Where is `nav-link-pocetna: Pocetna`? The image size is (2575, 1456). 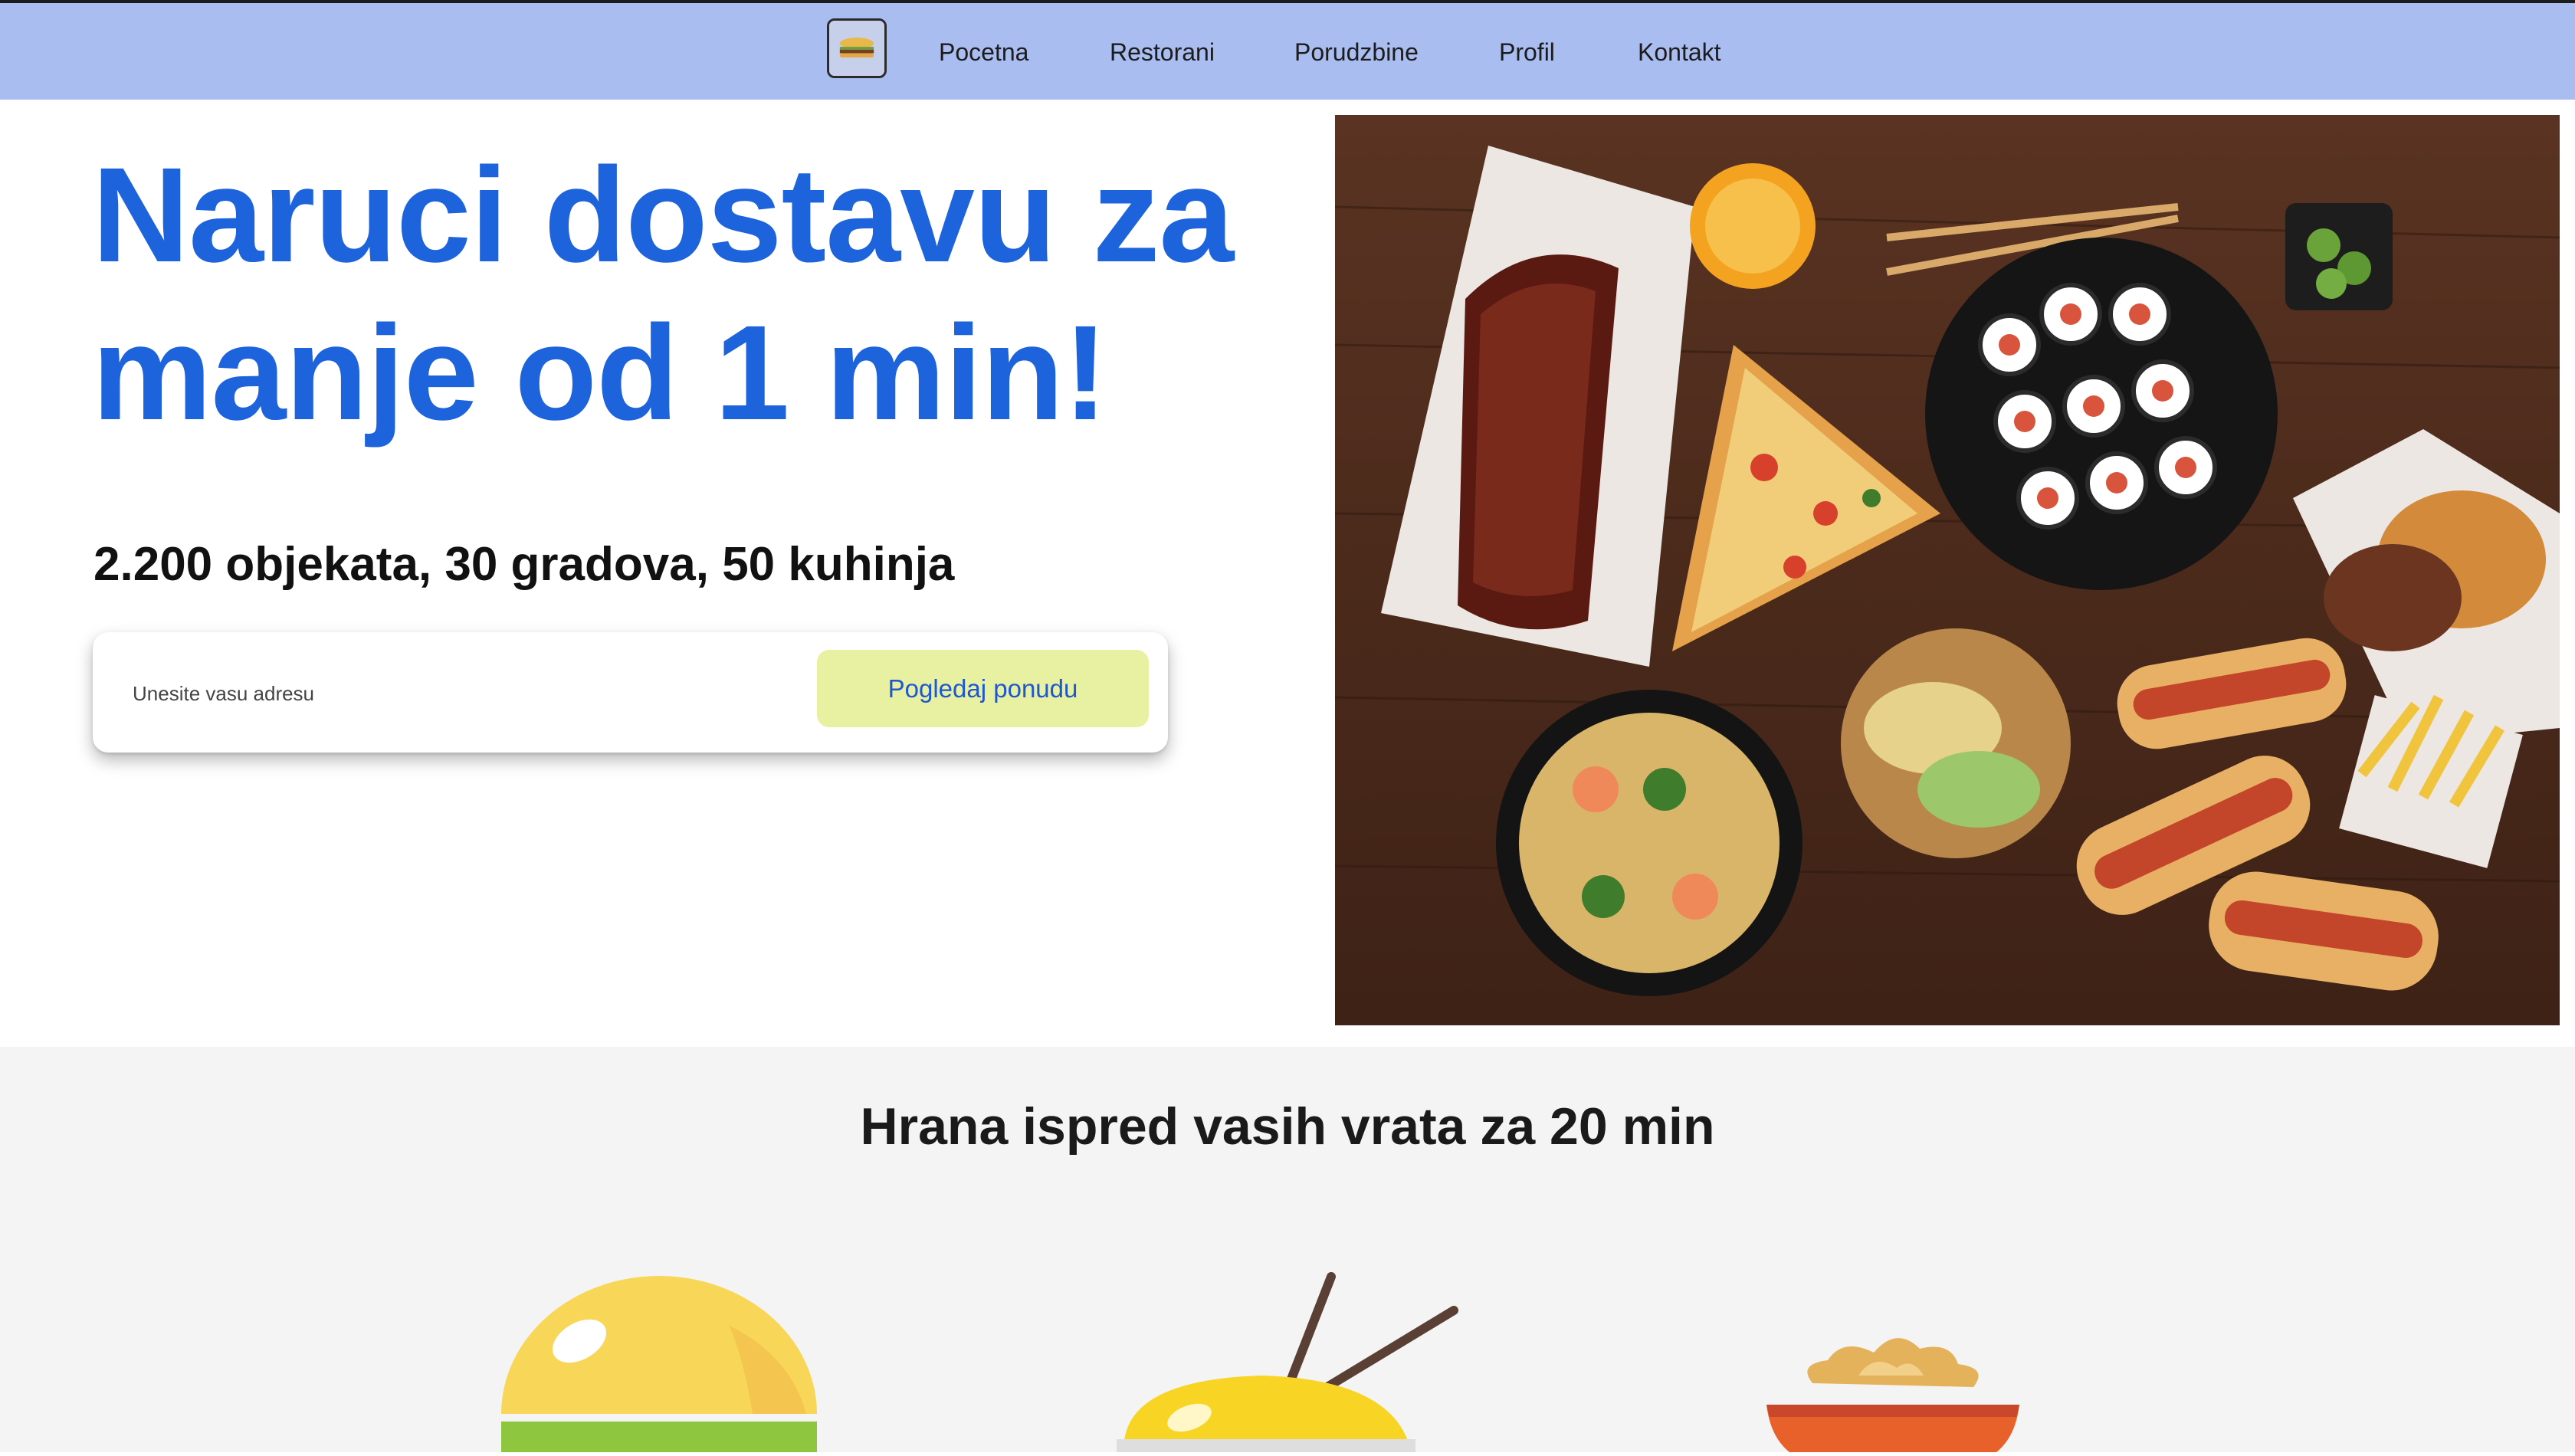 nav-link-pocetna: Pocetna is located at coordinates (984, 52).